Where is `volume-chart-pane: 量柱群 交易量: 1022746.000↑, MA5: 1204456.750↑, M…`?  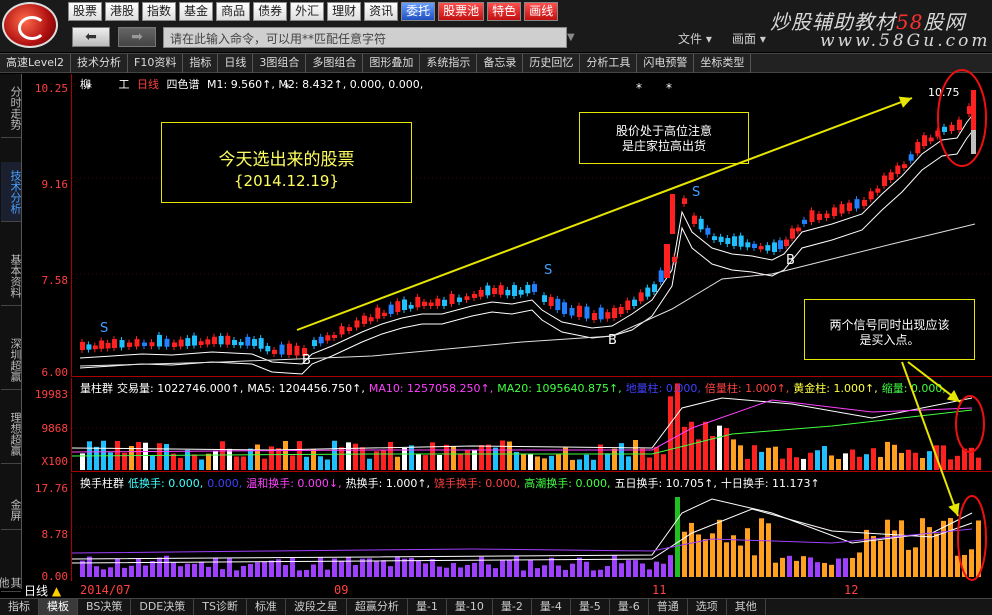 volume-chart-pane: 量柱群 交易量: 1022746.000↑, MA5: 1204456.750↑, M… is located at coordinates (532, 425).